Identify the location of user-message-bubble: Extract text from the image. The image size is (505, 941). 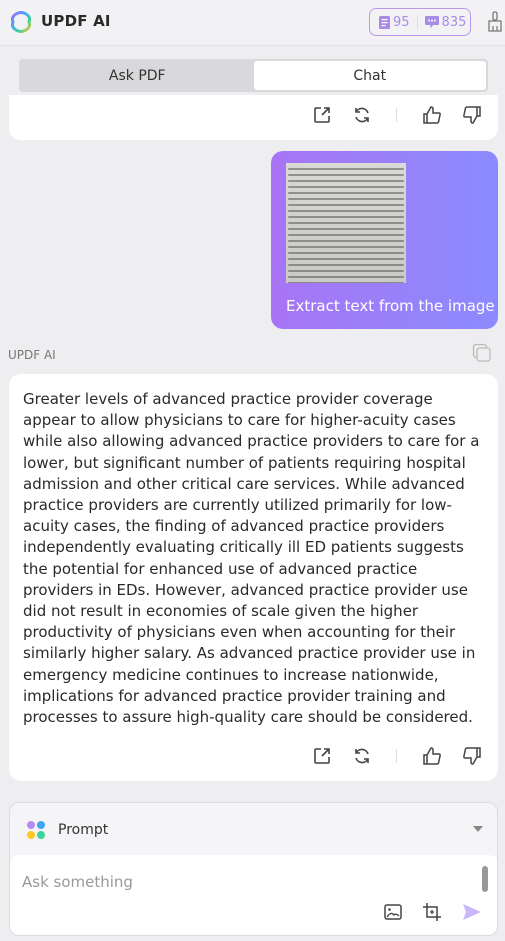
(384, 240).